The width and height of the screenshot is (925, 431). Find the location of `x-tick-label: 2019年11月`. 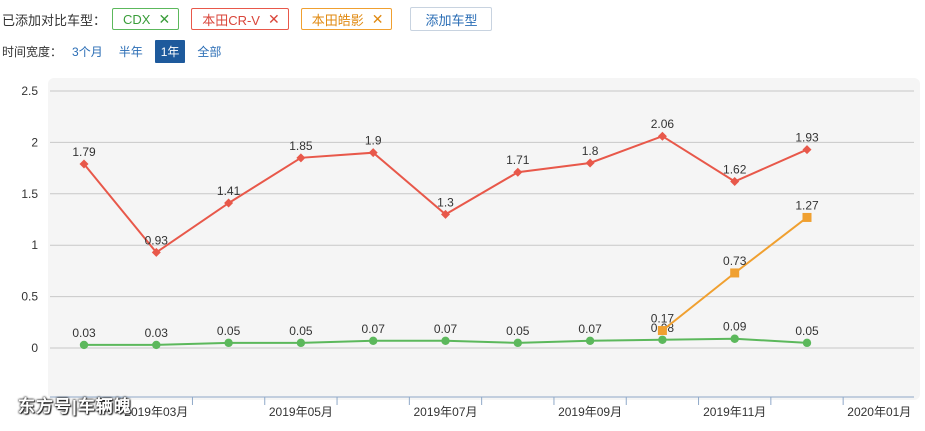

x-tick-label: 2019年11月 is located at coordinates (734, 412).